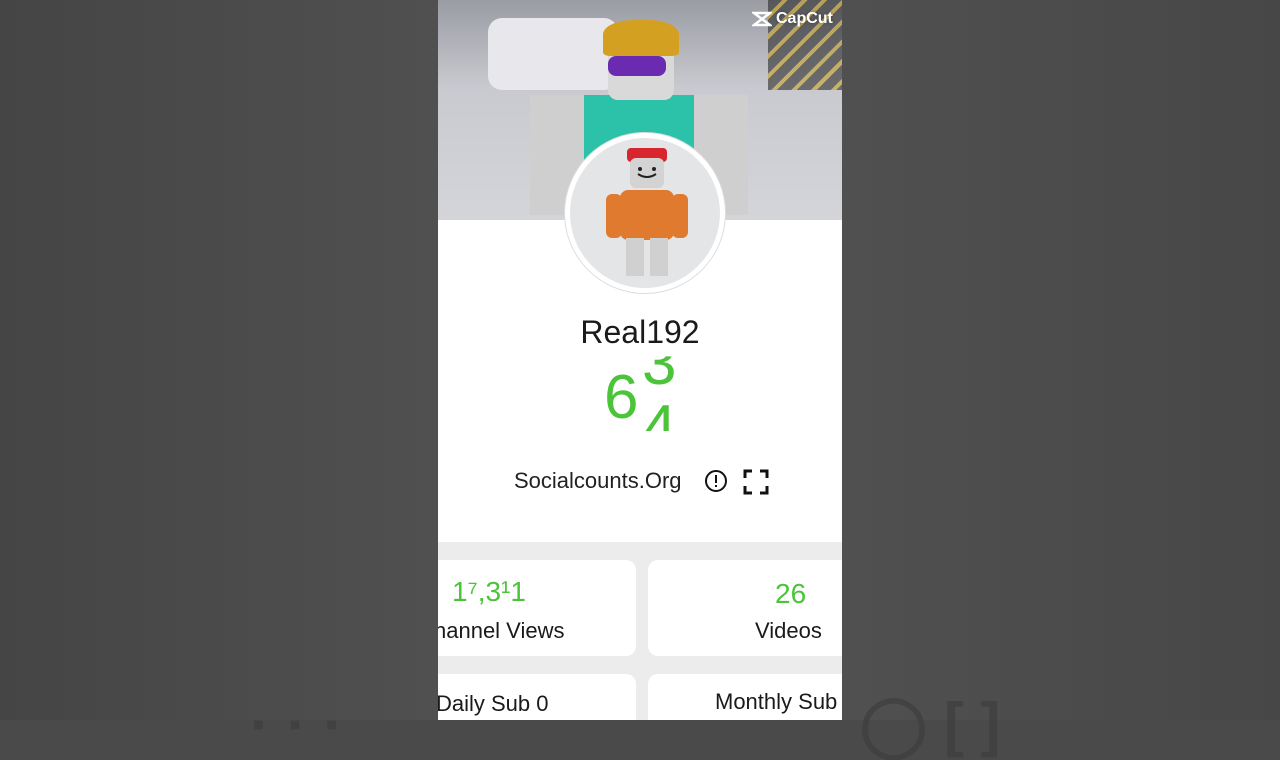 Image resolution: width=1280 pixels, height=760 pixels. What do you see at coordinates (804, 18) in the screenshot?
I see `capcut-label: CapCut` at bounding box center [804, 18].